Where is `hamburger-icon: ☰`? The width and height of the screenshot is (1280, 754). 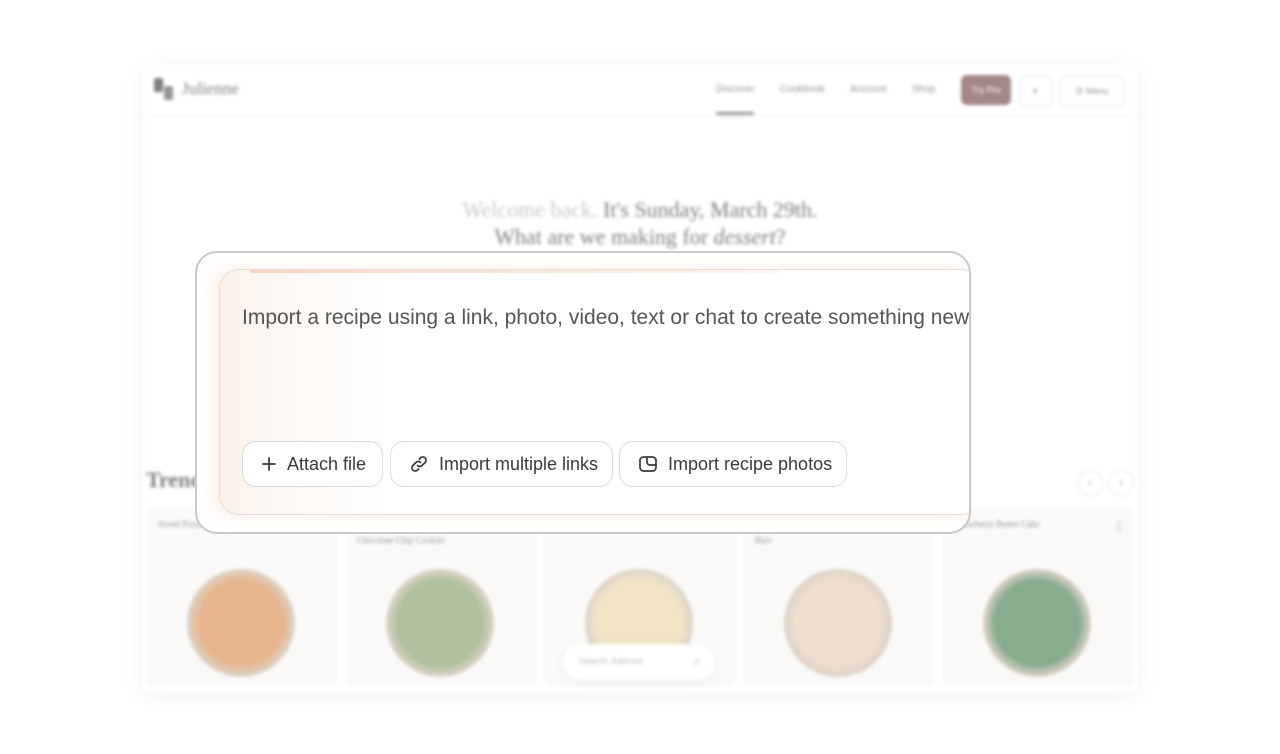
hamburger-icon: ☰ is located at coordinates (1081, 91).